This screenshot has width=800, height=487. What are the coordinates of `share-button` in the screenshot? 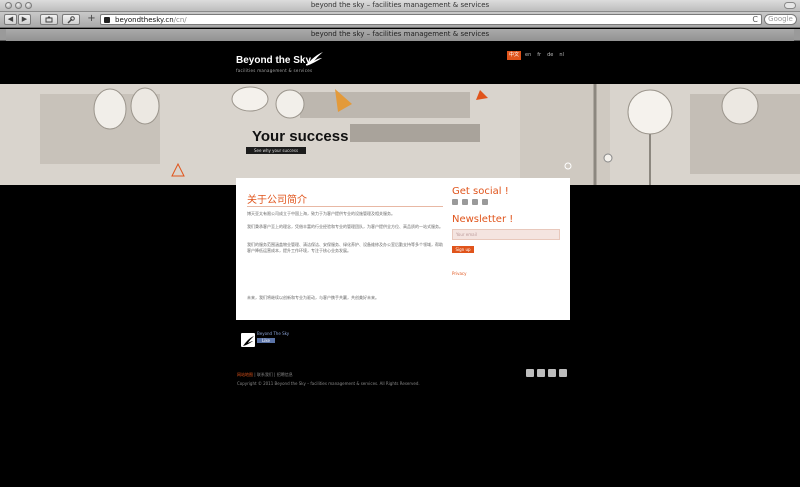 It's located at (49, 19).